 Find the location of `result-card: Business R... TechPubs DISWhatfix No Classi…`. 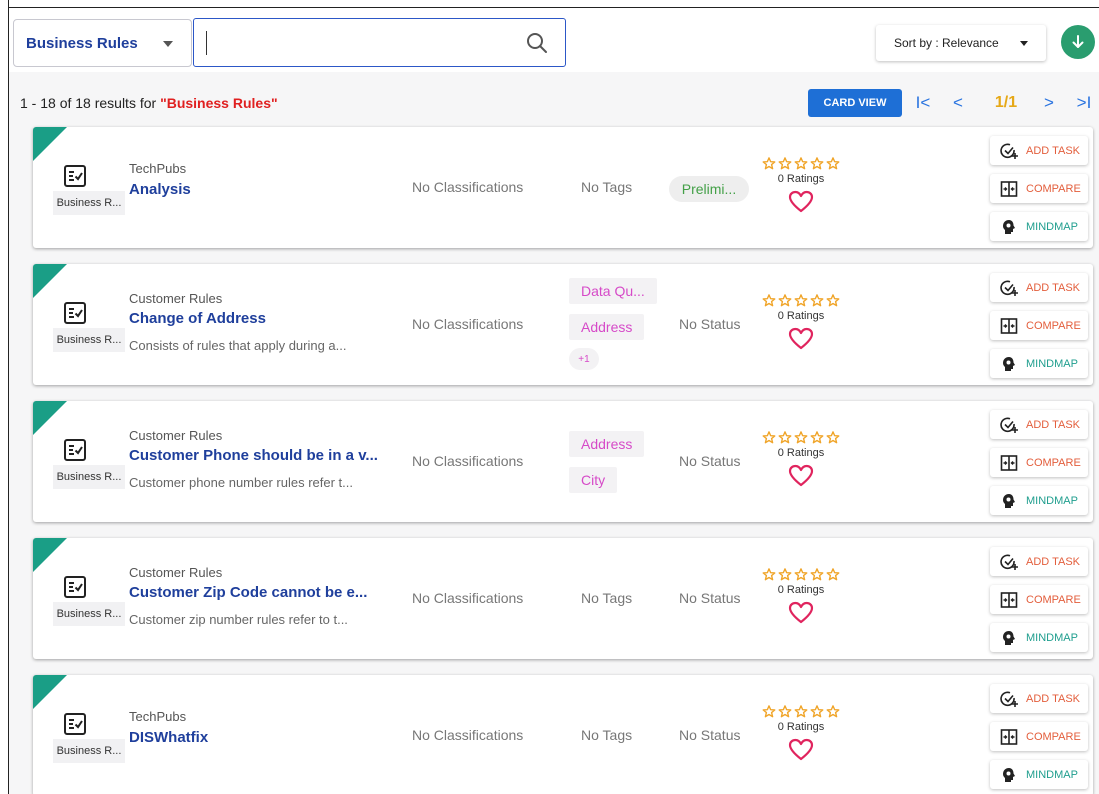

result-card: Business R... TechPubs DISWhatfix No Classi… is located at coordinates (563, 734).